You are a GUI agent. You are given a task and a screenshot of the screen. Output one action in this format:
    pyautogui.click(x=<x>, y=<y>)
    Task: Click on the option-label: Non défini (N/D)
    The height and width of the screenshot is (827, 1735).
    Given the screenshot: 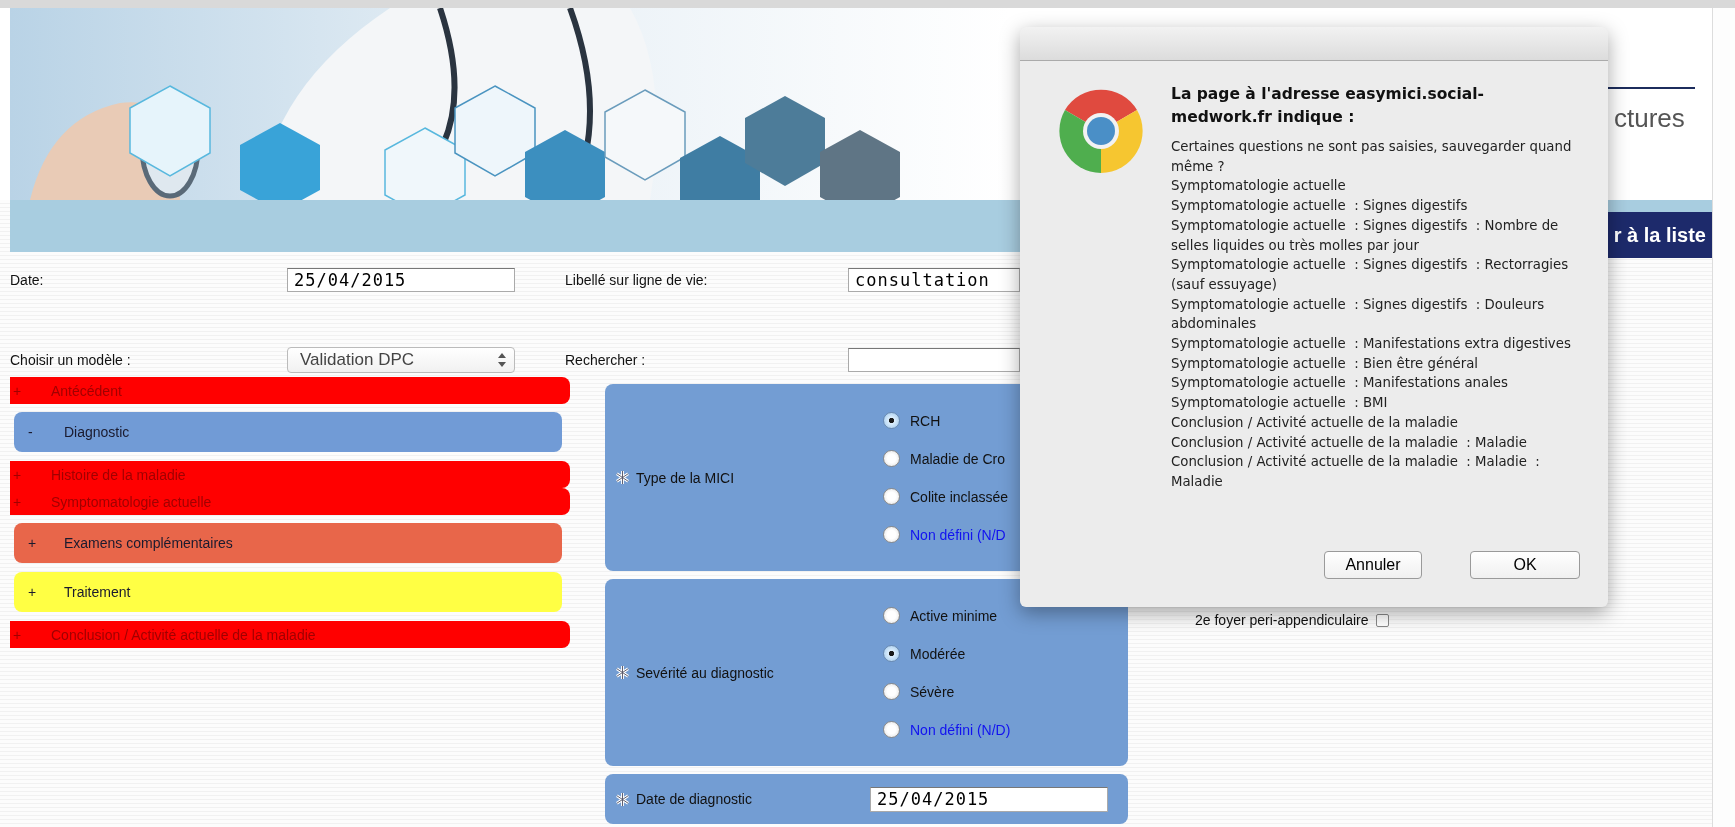 What is the action you would take?
    pyautogui.click(x=960, y=729)
    